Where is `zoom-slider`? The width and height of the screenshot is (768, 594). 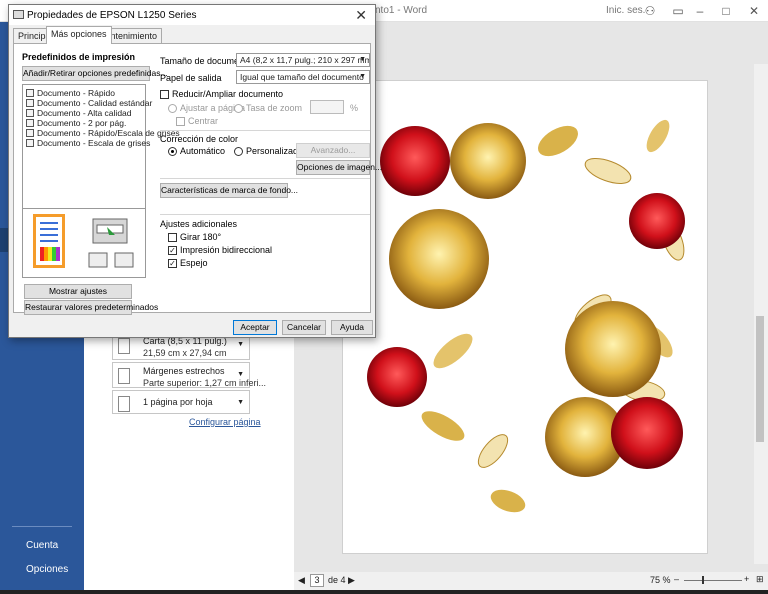 zoom-slider is located at coordinates (713, 580).